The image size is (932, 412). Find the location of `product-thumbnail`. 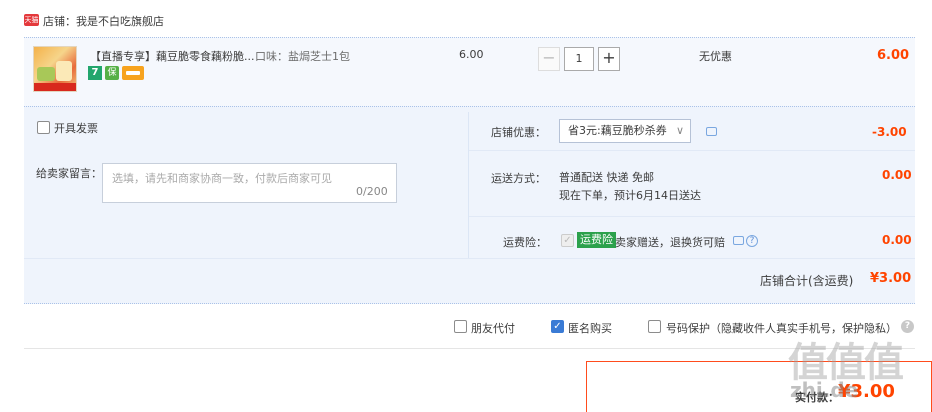

product-thumbnail is located at coordinates (55, 69).